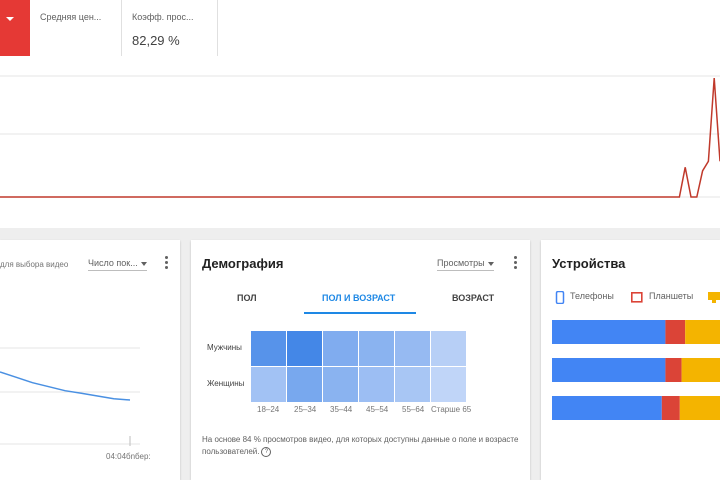  I want to click on metric-select: Просмотры, so click(465, 264).